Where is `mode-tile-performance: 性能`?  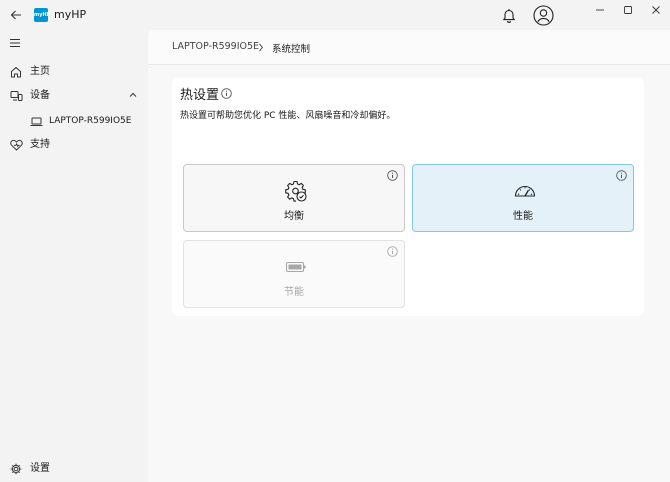
mode-tile-performance: 性能 is located at coordinates (523, 198).